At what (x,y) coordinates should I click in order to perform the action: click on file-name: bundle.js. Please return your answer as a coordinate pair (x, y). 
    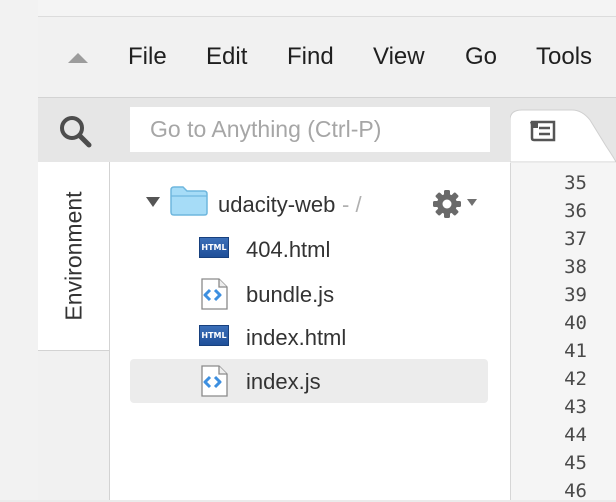
    Looking at the image, I should click on (290, 294).